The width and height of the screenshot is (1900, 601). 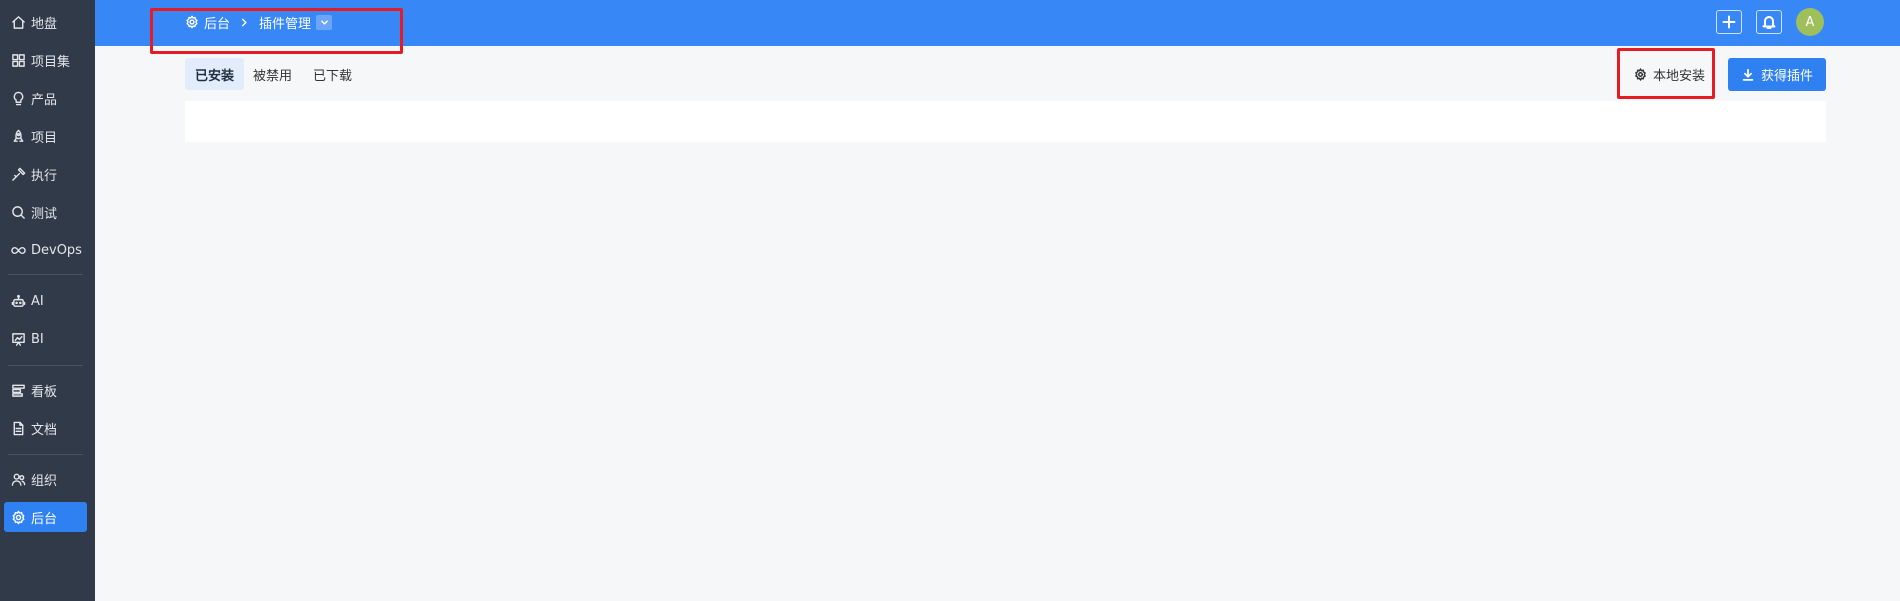 I want to click on sidebar-item-devops: DevOps, so click(x=45, y=250).